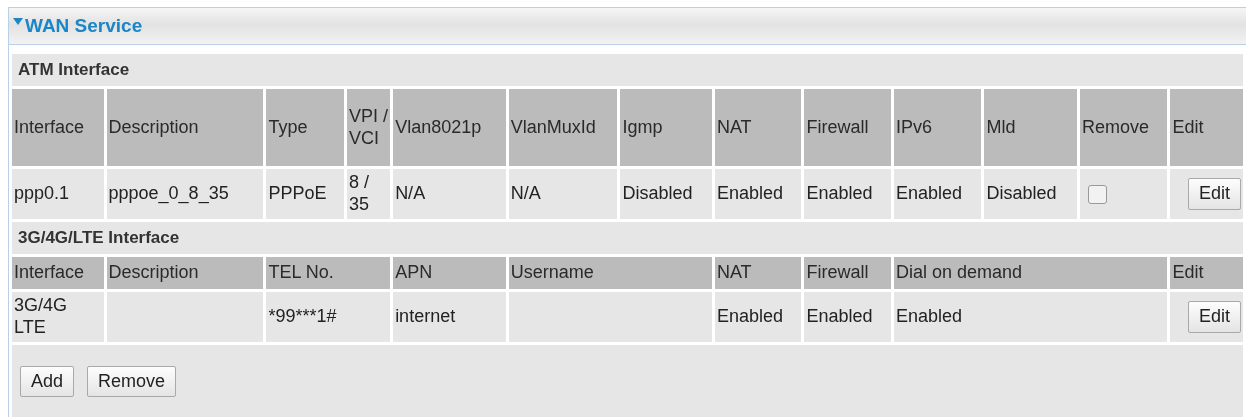 The width and height of the screenshot is (1246, 417). What do you see at coordinates (1123, 127) in the screenshot?
I see `column-header: Remove` at bounding box center [1123, 127].